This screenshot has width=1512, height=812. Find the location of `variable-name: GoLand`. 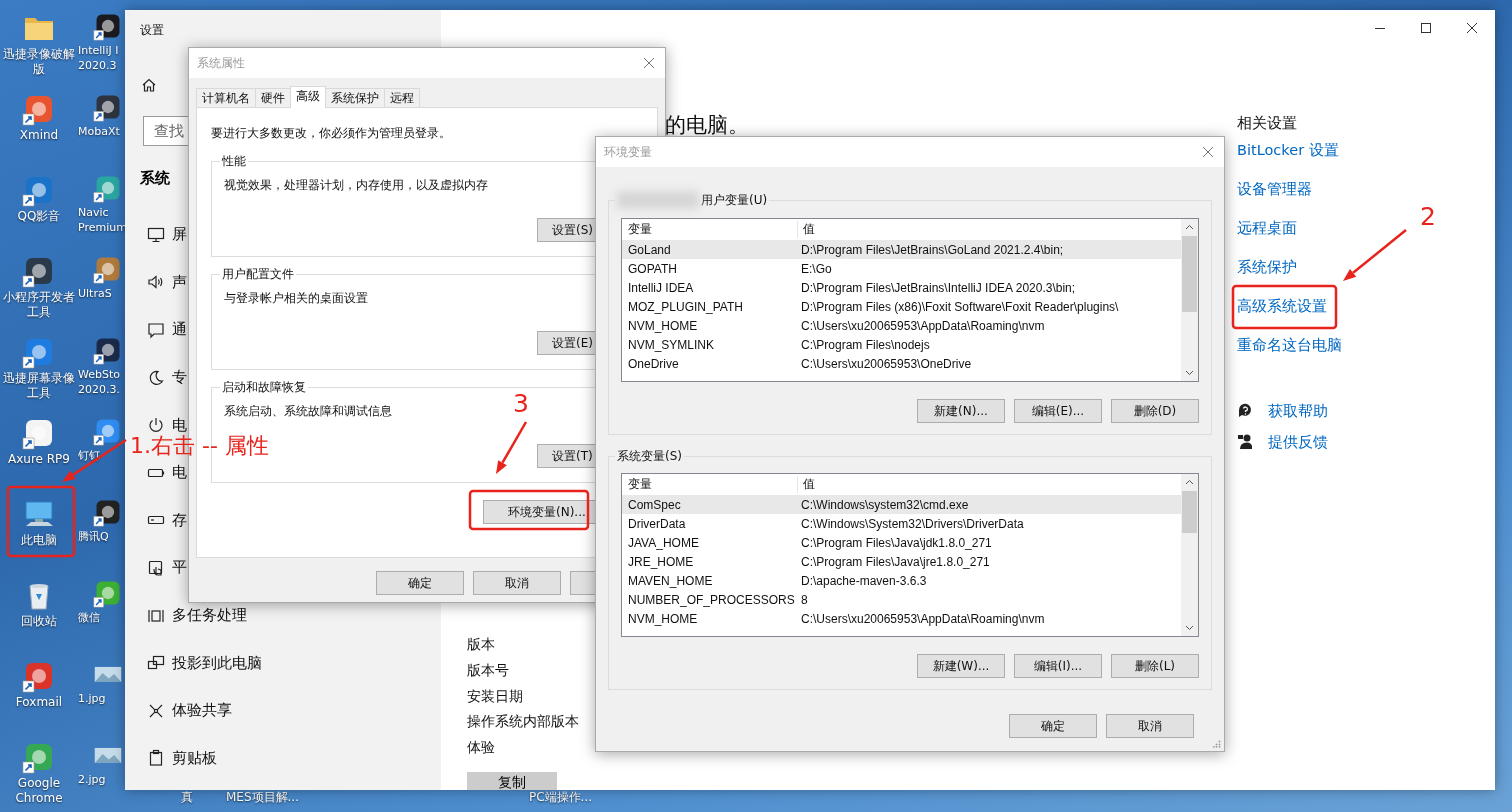

variable-name: GoLand is located at coordinates (709, 249).